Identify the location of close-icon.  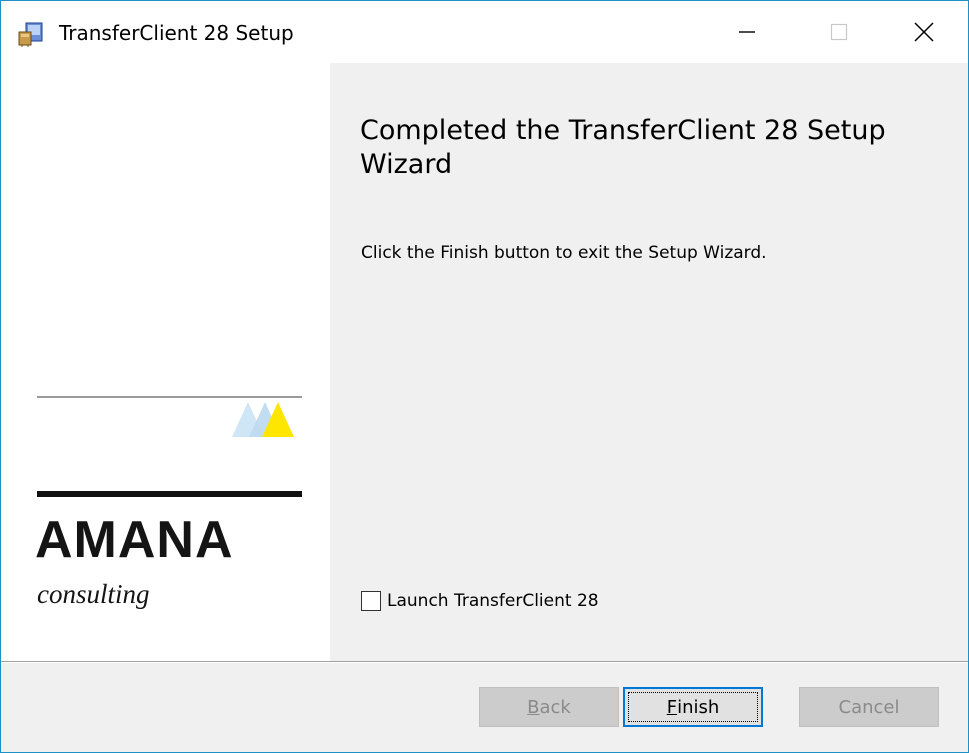
(924, 32).